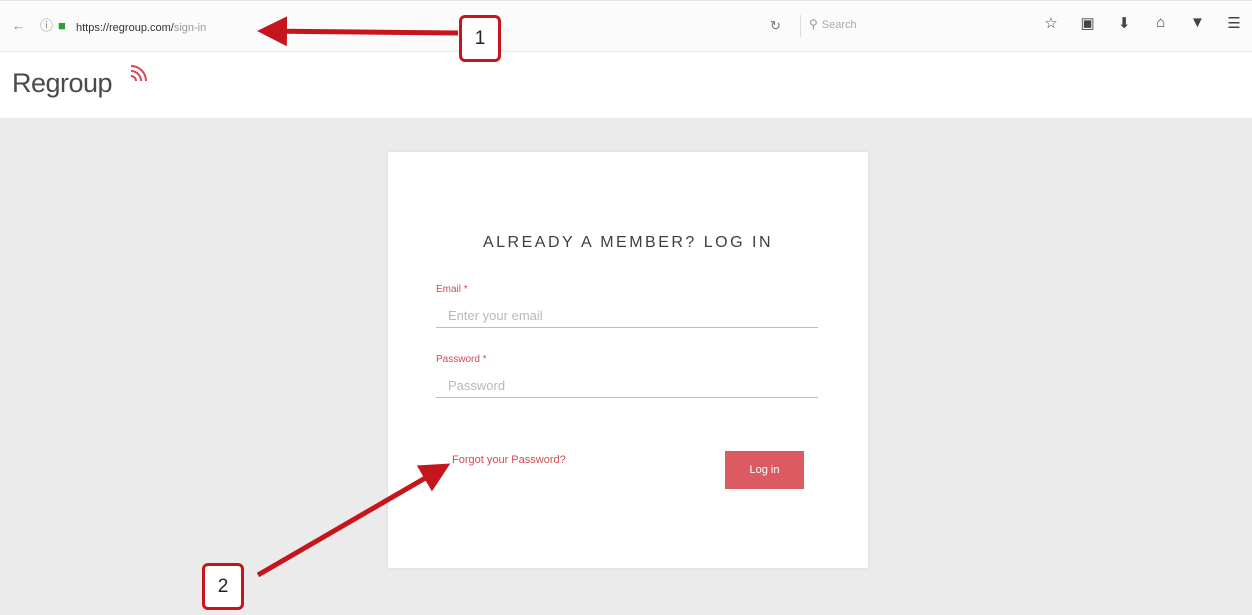 The height and width of the screenshot is (615, 1252). I want to click on toolbar-icons: ☆ ▣ ⬇ ⌂ ▼ ☰, so click(1142, 23).